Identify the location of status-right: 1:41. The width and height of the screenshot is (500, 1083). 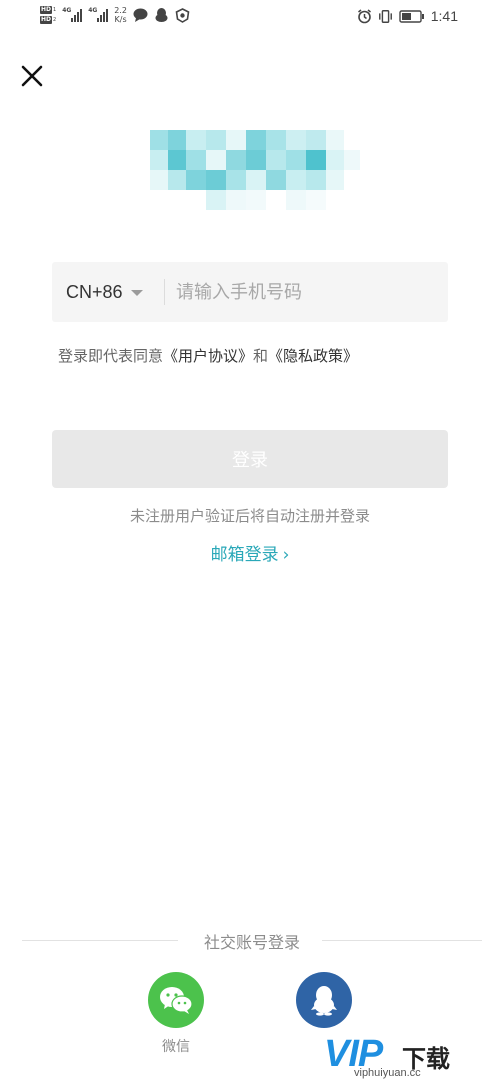
(407, 16).